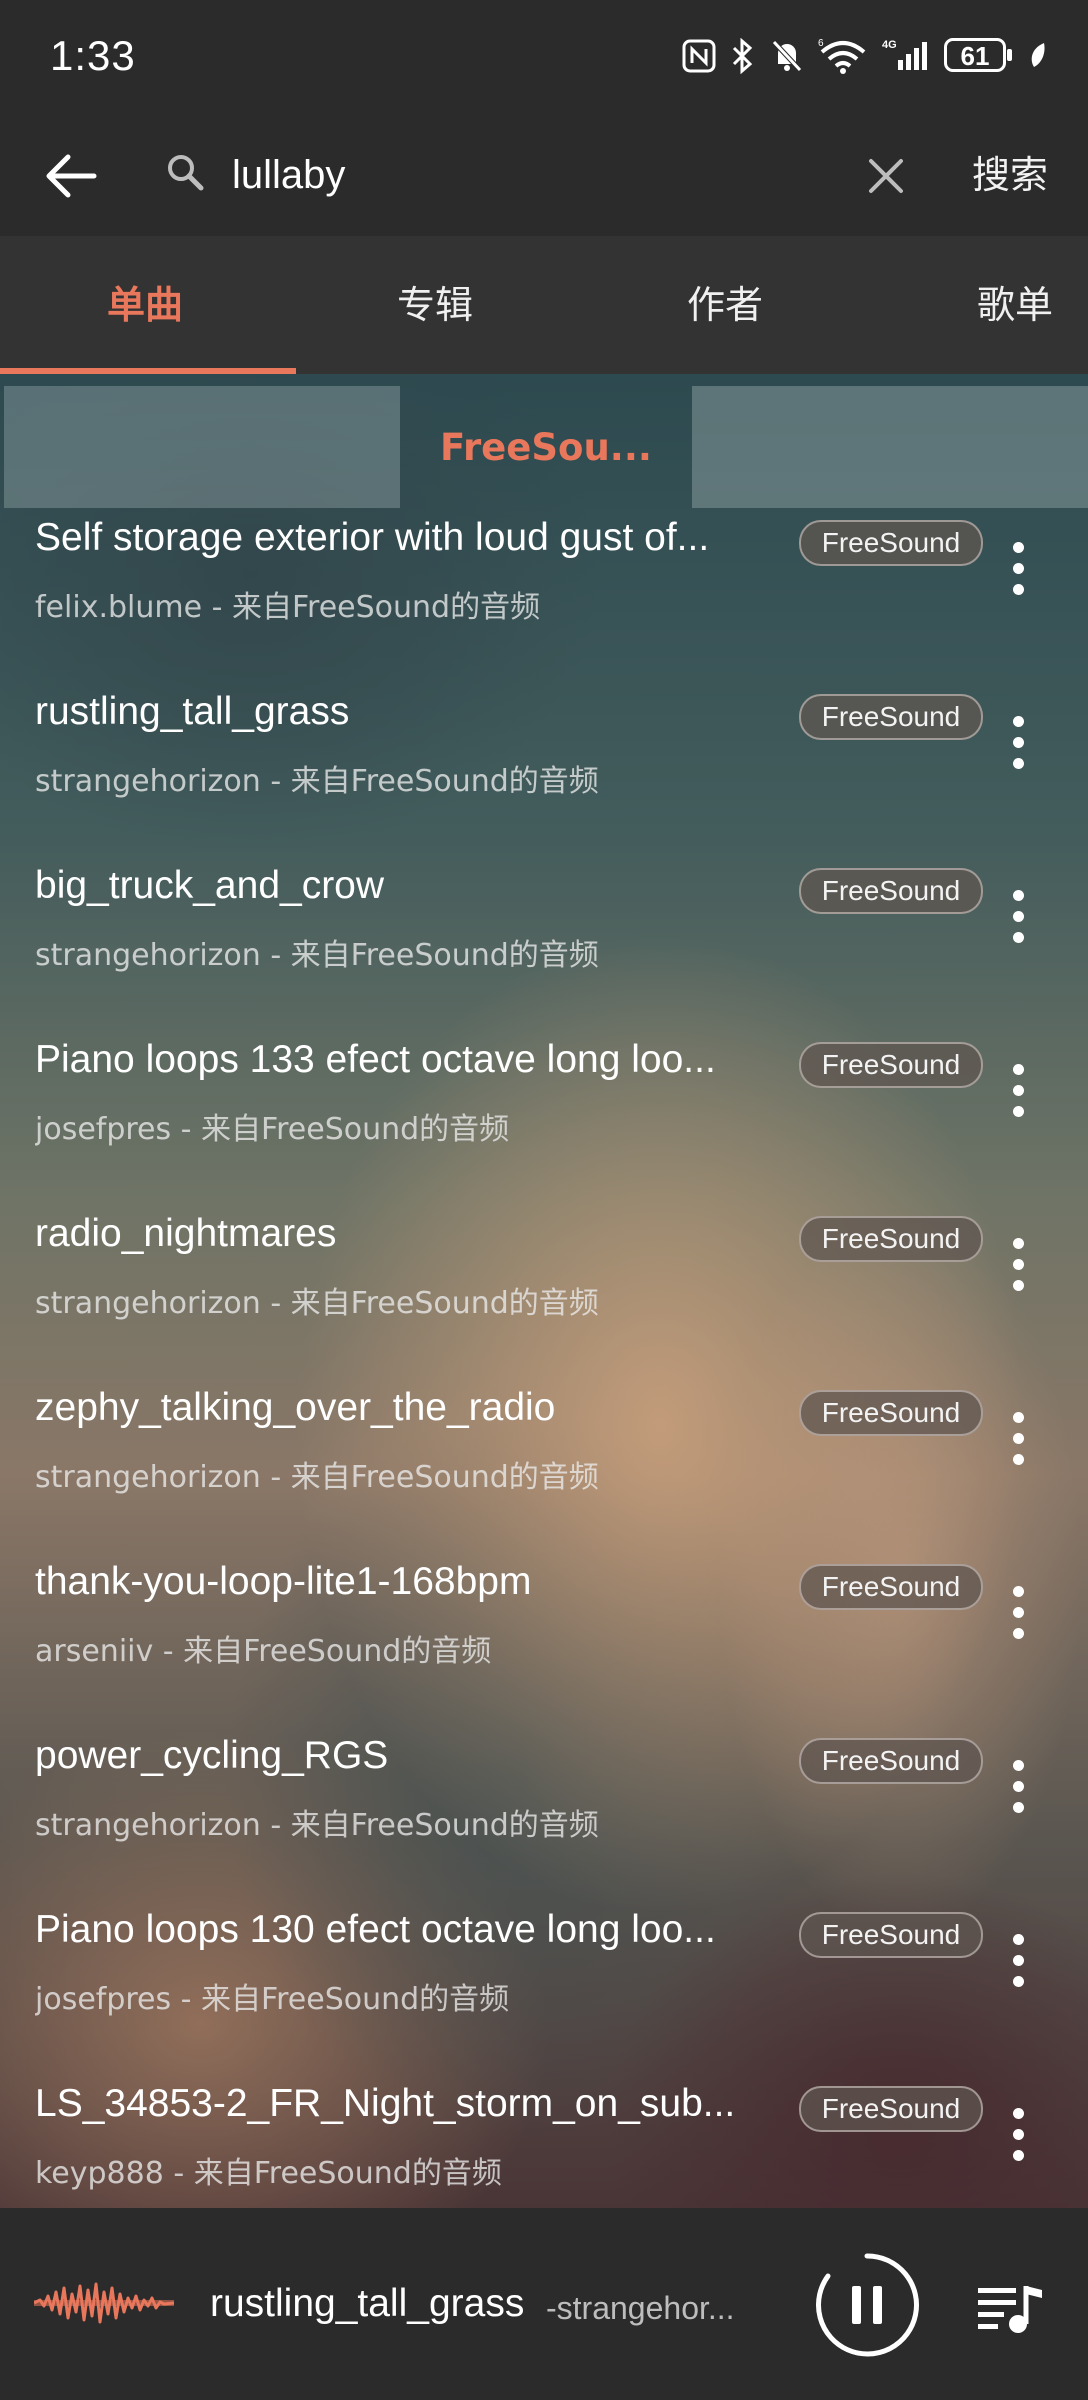 This screenshot has width=1088, height=2400. What do you see at coordinates (544, 305) in the screenshot?
I see `category-tabs: 单曲 专辑 作者 歌单` at bounding box center [544, 305].